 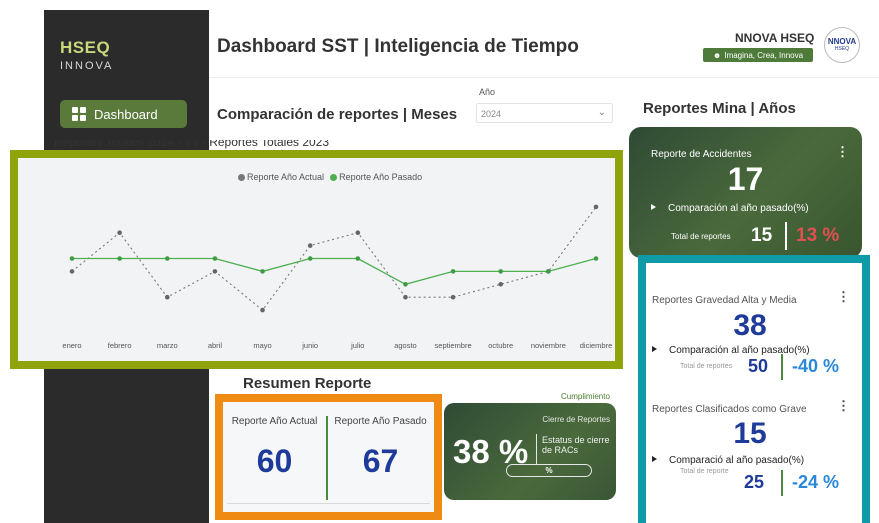 What do you see at coordinates (380, 461) in the screenshot?
I see `summary-previous-value: 67` at bounding box center [380, 461].